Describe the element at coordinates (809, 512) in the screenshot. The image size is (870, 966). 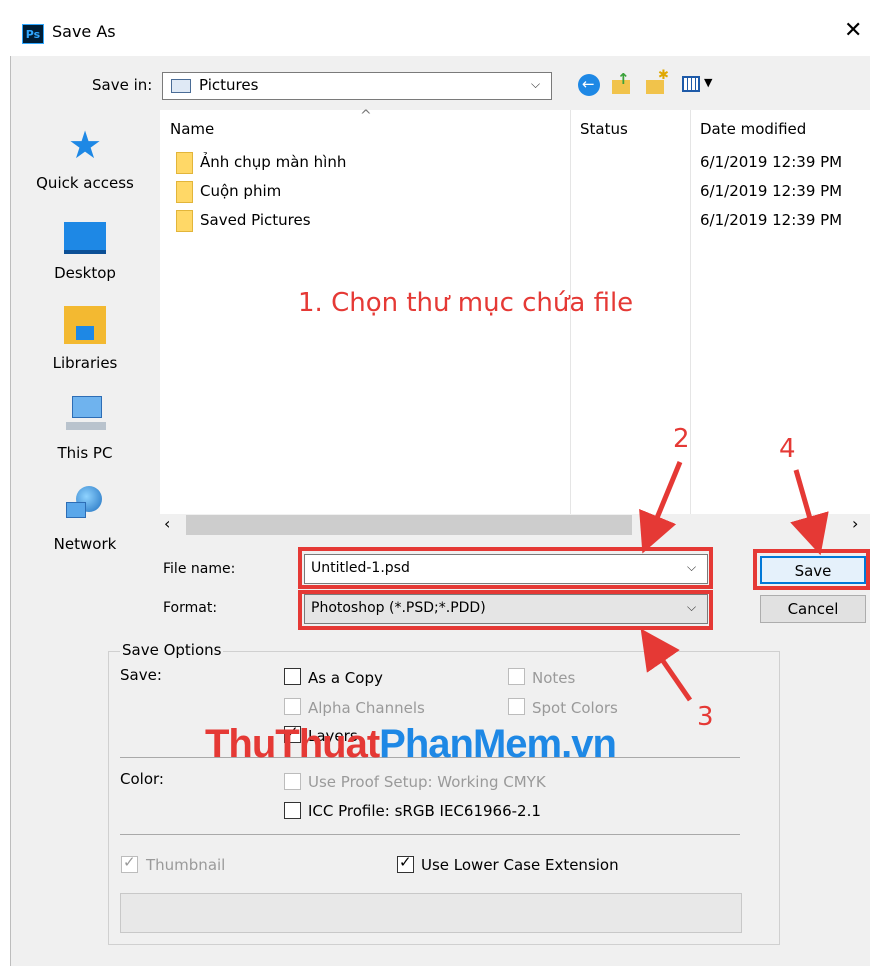
I see `arrow-step4` at that location.